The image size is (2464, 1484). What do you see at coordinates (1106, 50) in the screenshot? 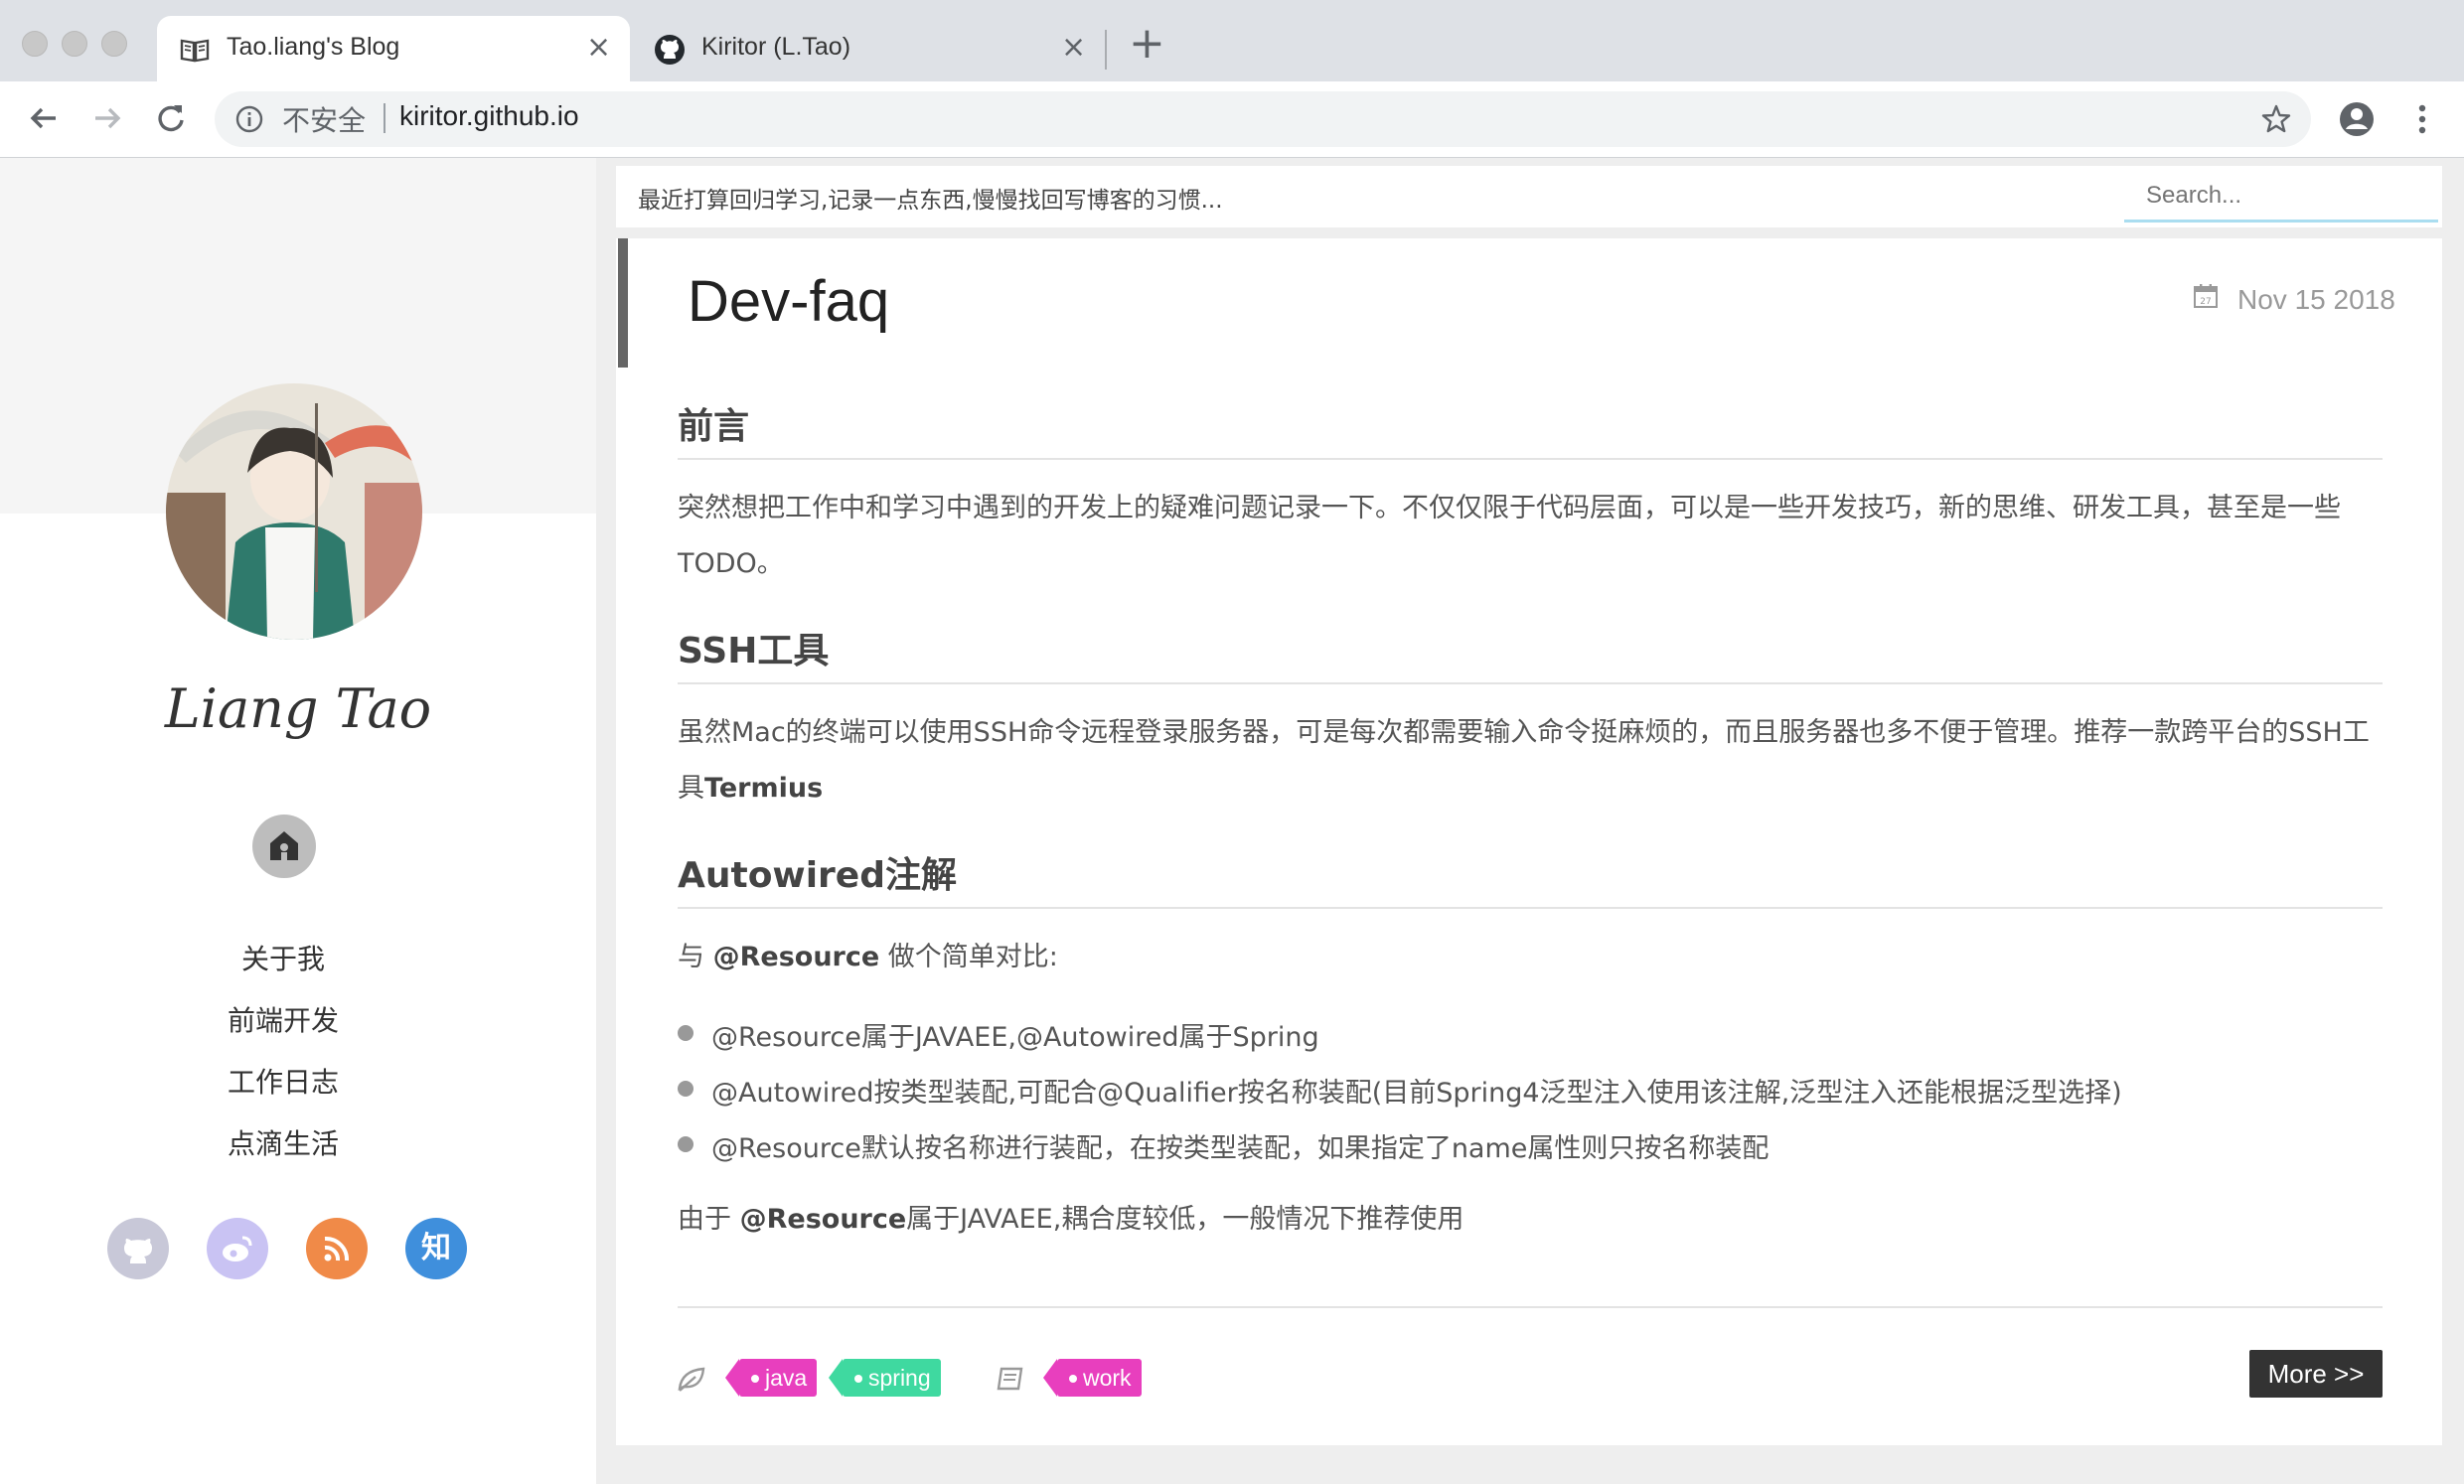
I see `tab-separator` at bounding box center [1106, 50].